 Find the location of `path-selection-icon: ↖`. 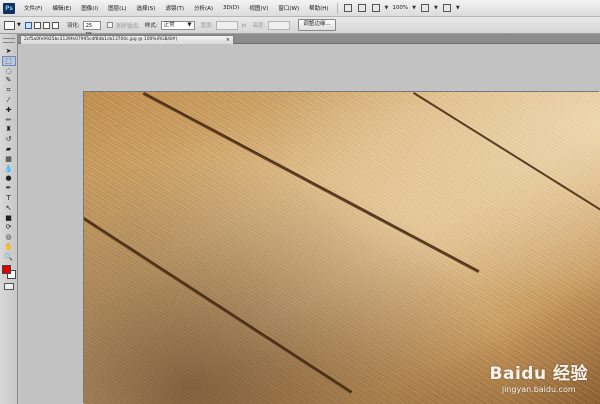

path-selection-icon: ↖ is located at coordinates (9, 208).